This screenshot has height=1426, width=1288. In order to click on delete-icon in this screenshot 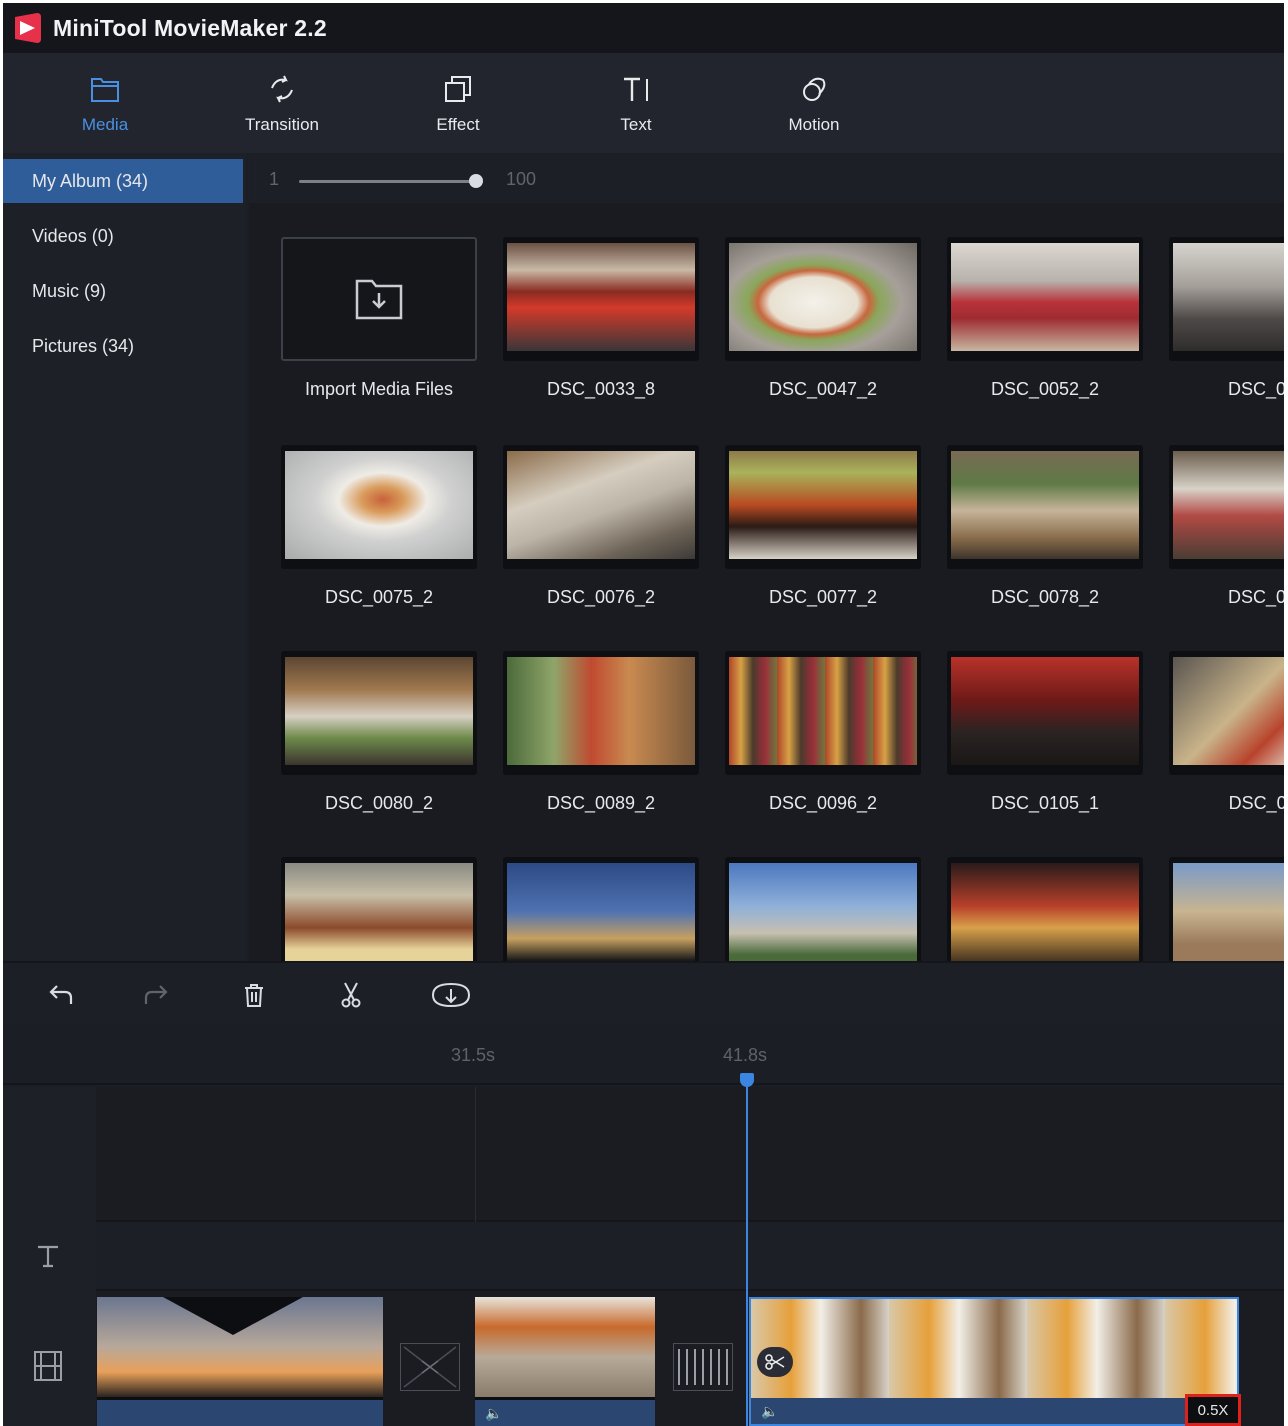, I will do `click(254, 995)`.